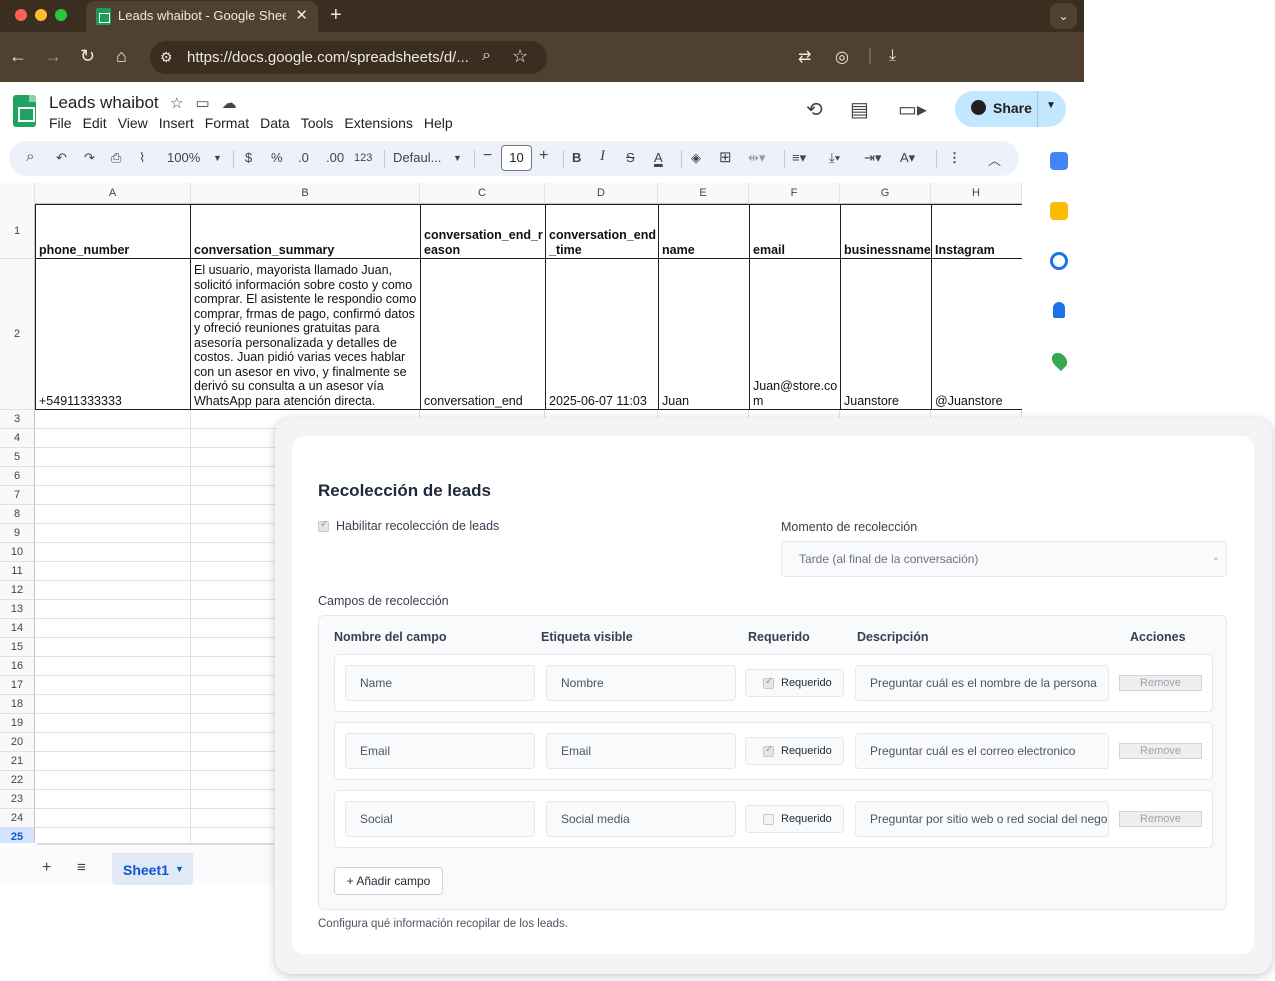 The width and height of the screenshot is (1275, 981). Describe the element at coordinates (104, 103) in the screenshot. I see `document-title: Leads whaibot` at that location.